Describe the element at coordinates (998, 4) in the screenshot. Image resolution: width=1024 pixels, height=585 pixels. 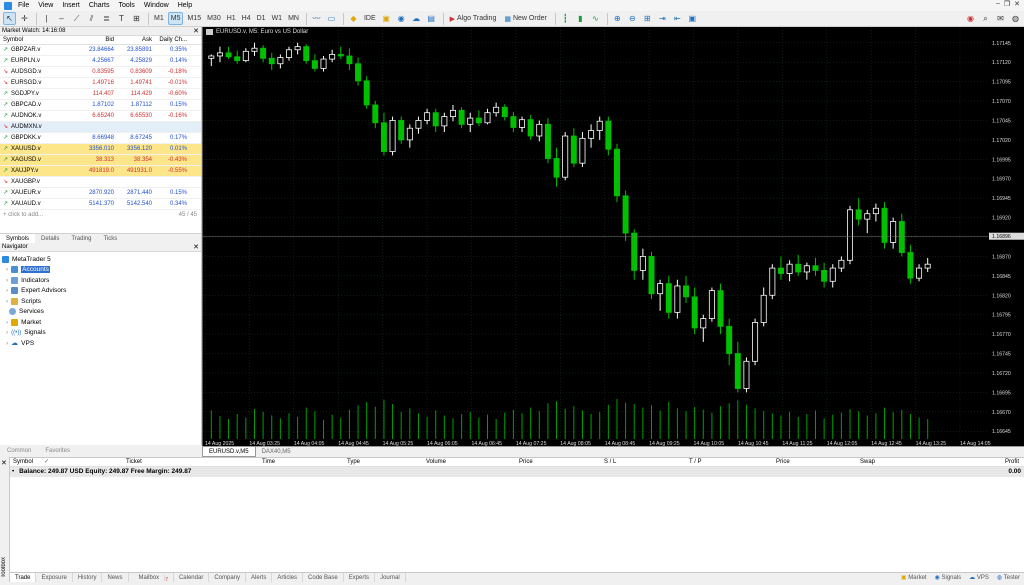
I see `minimize-icon: –` at that location.